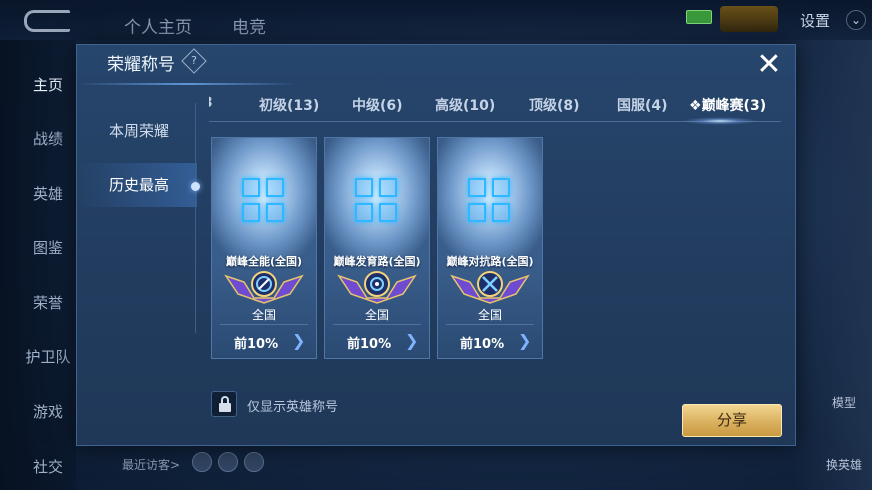 This screenshot has width=872, height=490. What do you see at coordinates (158, 25) in the screenshot?
I see `tab-profile: 个人主页` at bounding box center [158, 25].